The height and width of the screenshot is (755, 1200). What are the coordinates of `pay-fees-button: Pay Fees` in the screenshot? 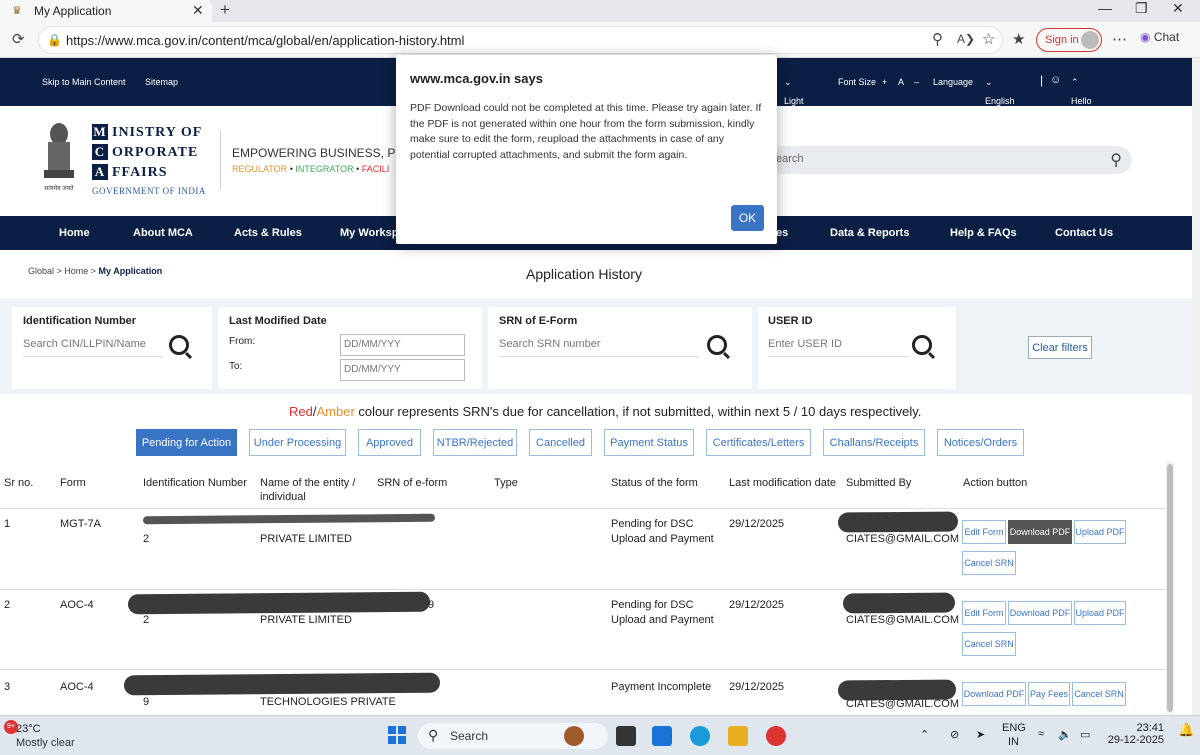 It's located at (1049, 694).